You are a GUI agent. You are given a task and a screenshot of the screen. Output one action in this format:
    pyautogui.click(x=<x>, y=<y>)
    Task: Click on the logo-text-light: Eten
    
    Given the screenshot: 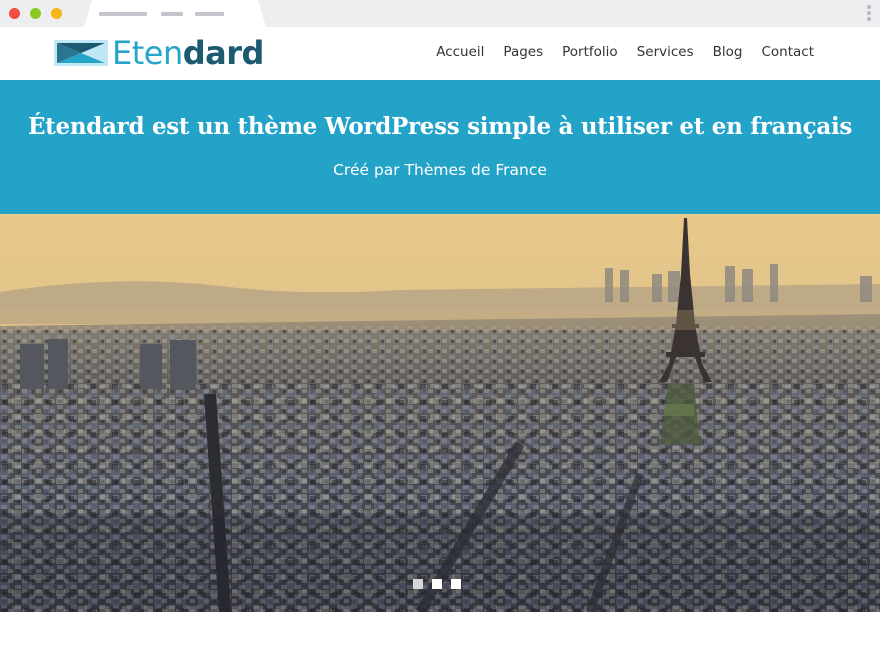 What is the action you would take?
    pyautogui.click(x=147, y=53)
    